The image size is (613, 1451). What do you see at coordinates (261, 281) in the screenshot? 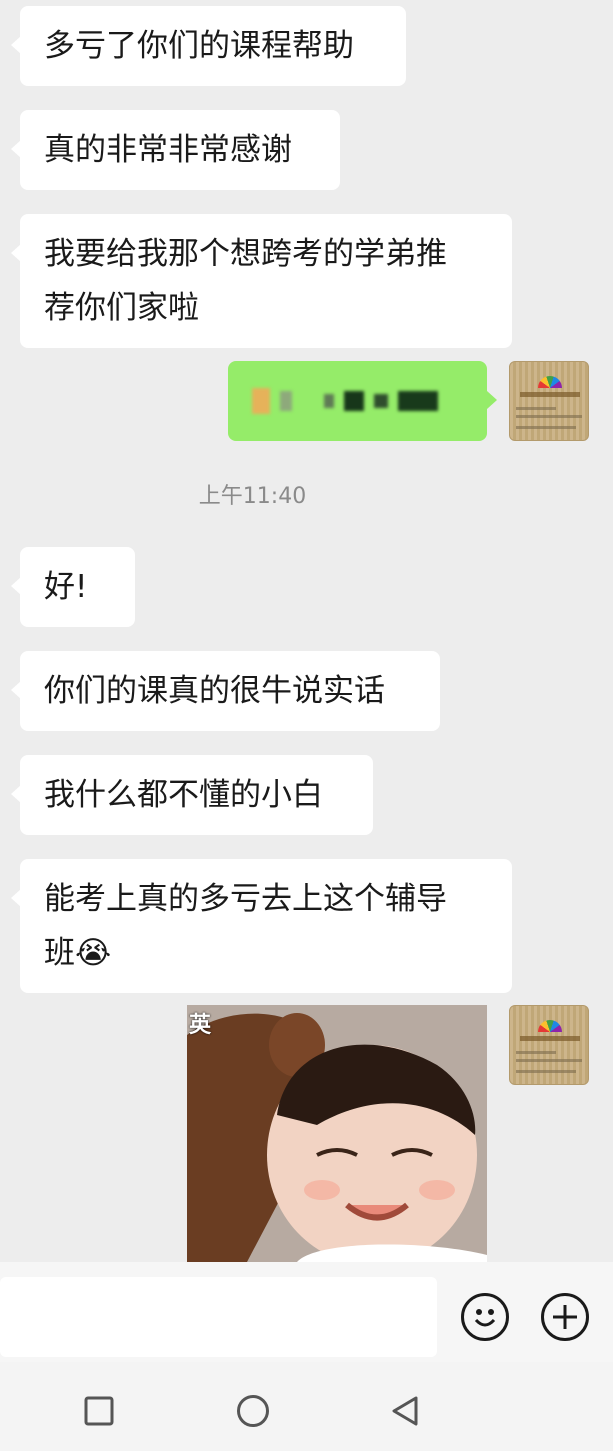
I see `message-bubble: 我要给我那个想跨考的学弟推 荐你们家啦` at bounding box center [261, 281].